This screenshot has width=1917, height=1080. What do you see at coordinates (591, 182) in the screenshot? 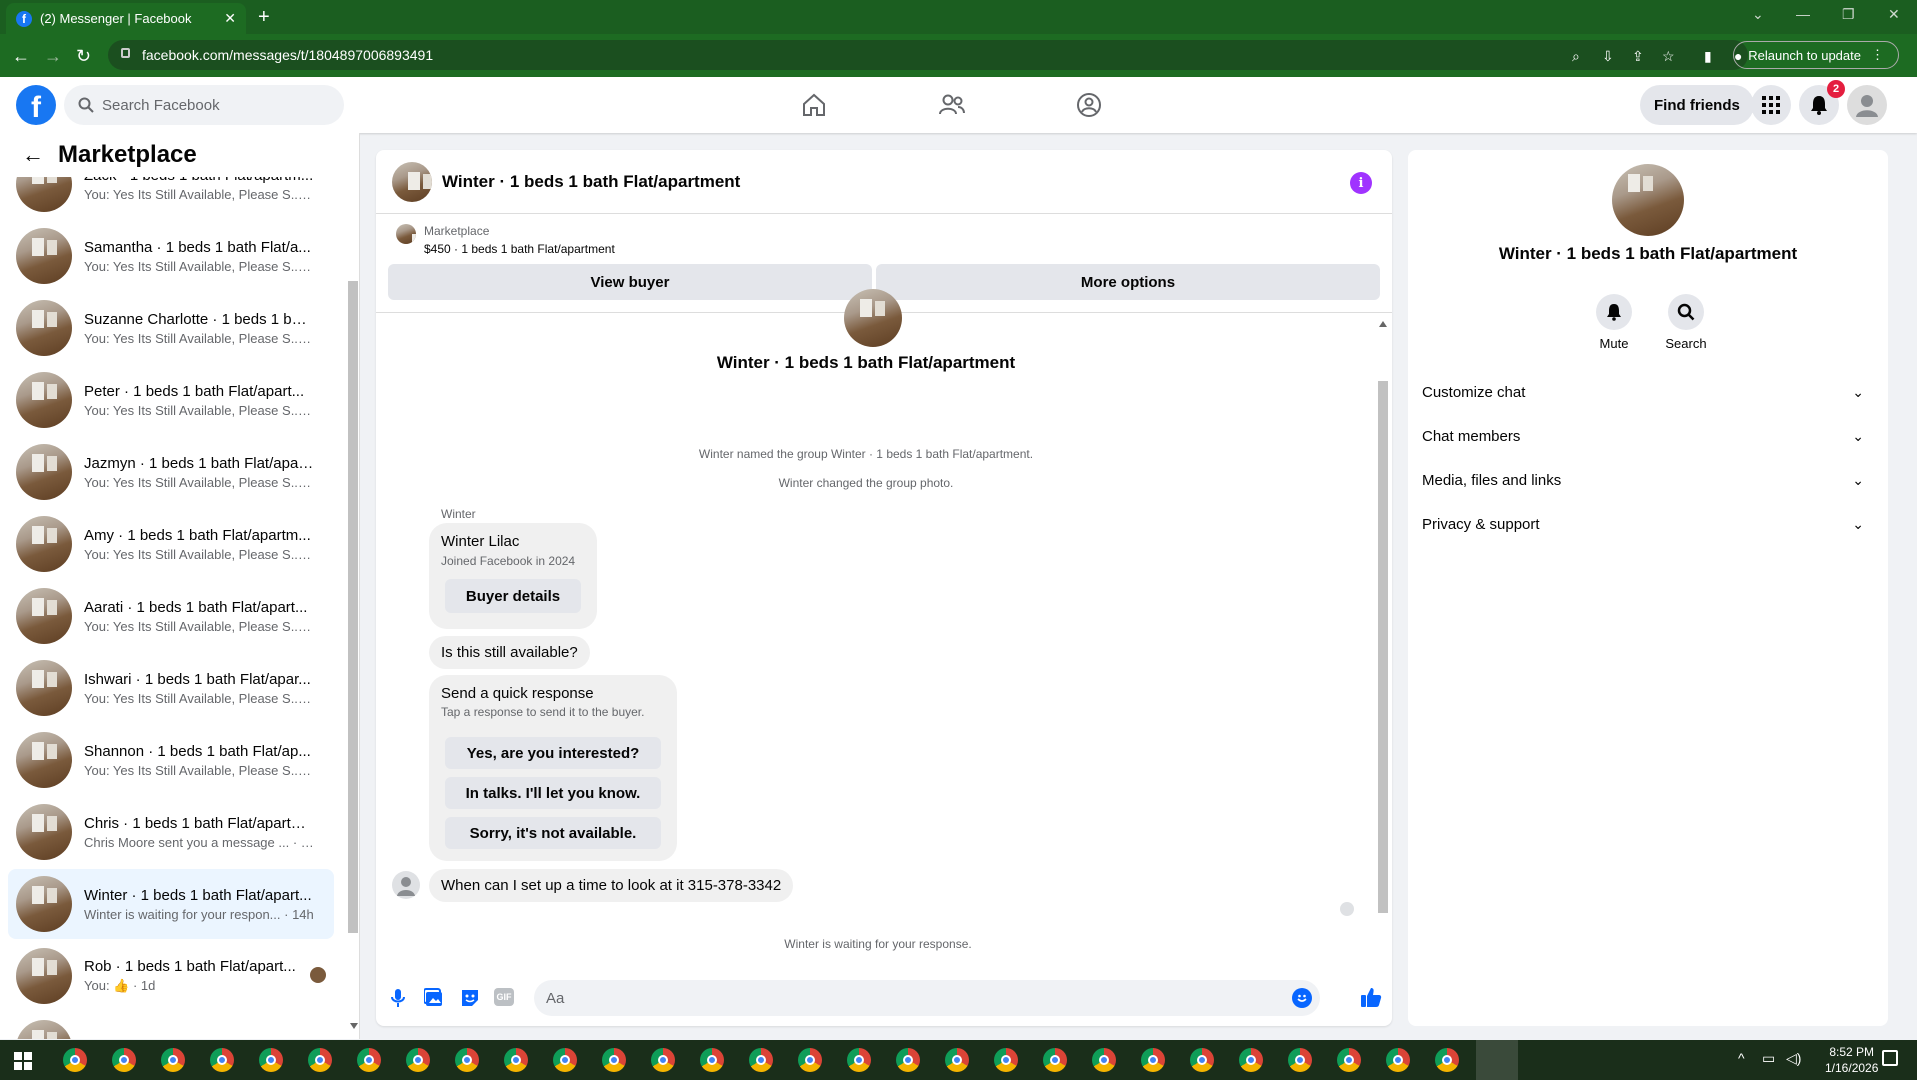
I see `chat-title: Winter · 1 beds 1 bath Flat/apartment` at bounding box center [591, 182].